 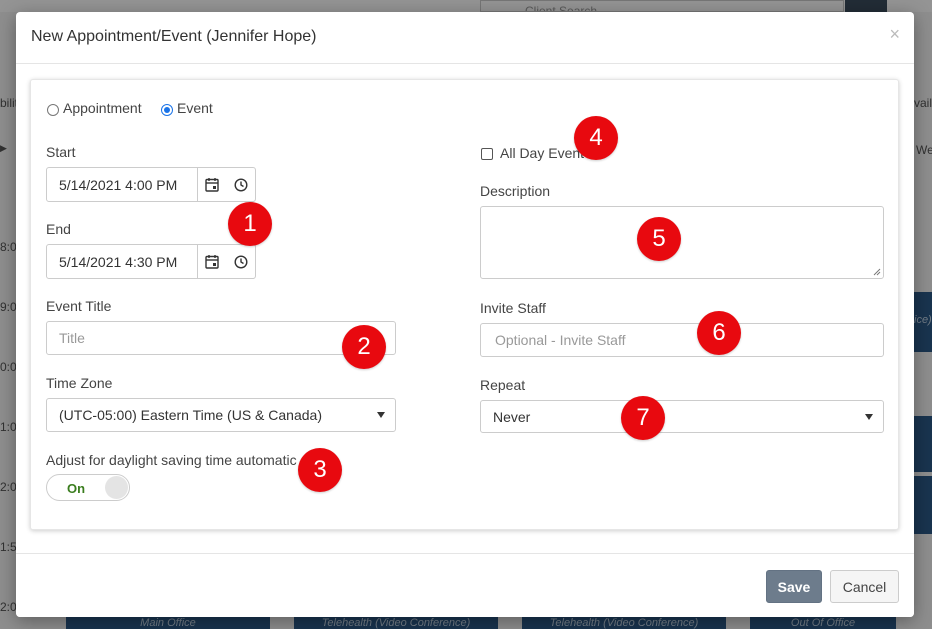 I want to click on modal-title: New Appointment/Event (Jennifer Hope), so click(x=174, y=36).